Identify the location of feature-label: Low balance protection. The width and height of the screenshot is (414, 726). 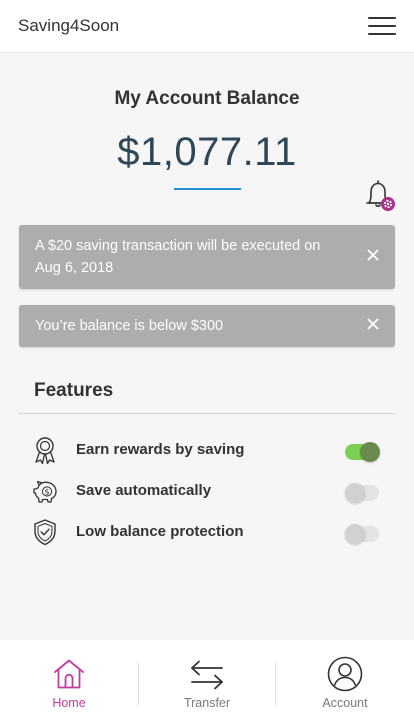
(160, 531).